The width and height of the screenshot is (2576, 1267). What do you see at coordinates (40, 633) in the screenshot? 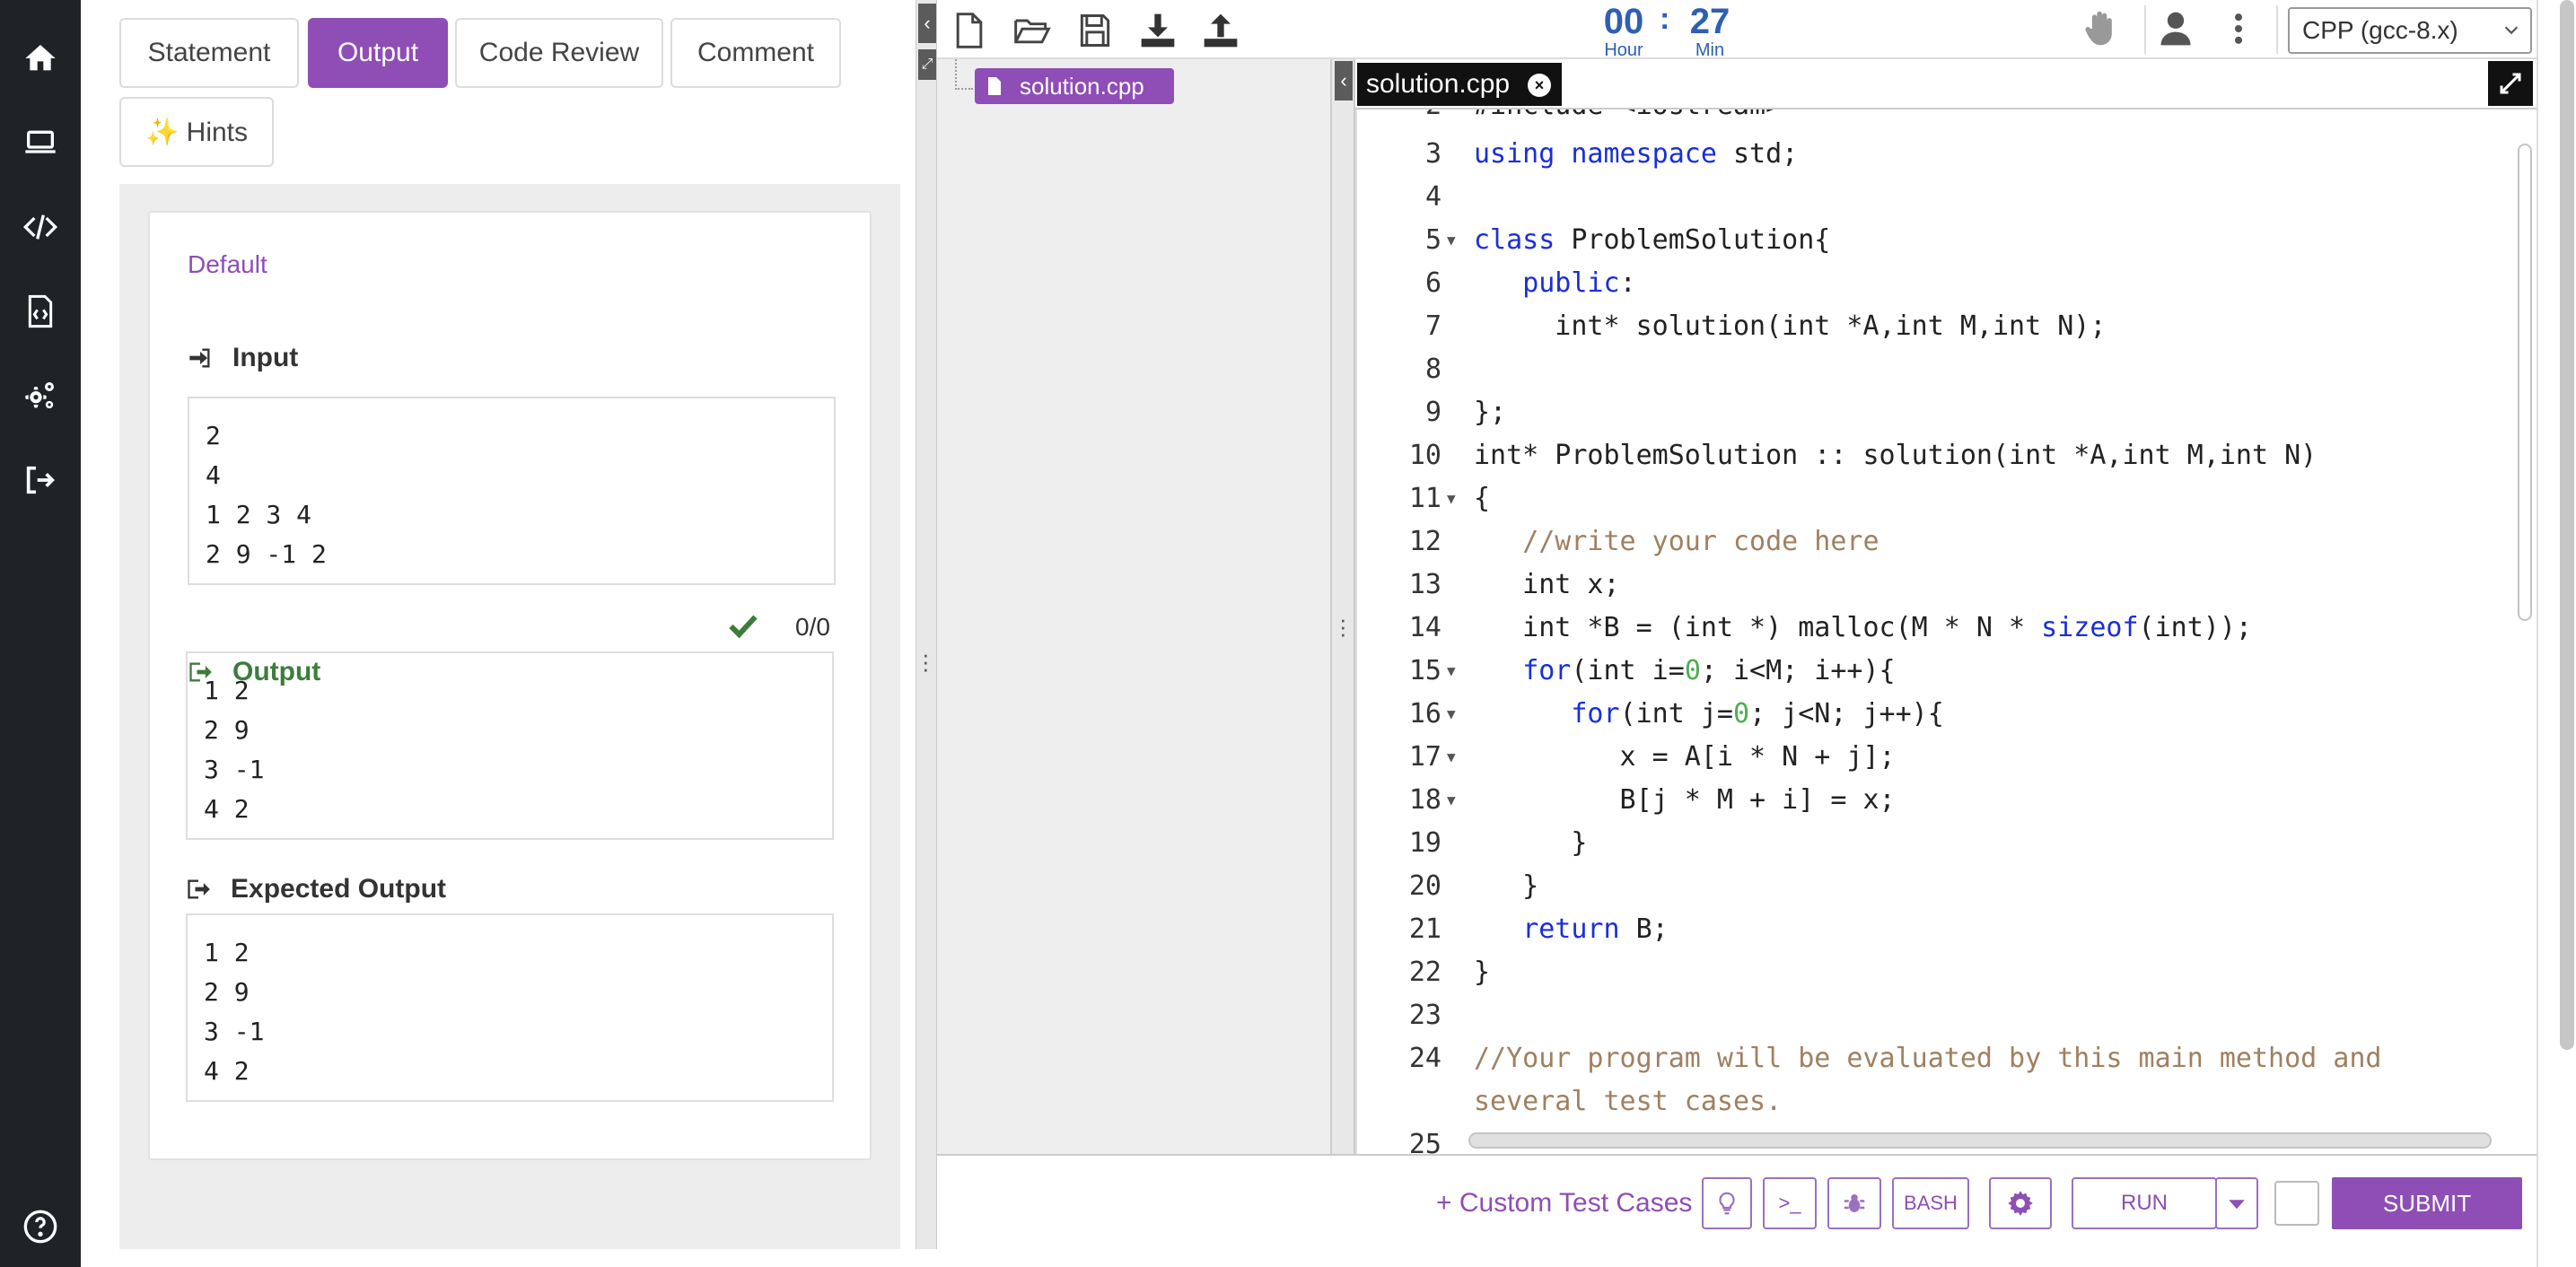
I see `app-sidebar` at bounding box center [40, 633].